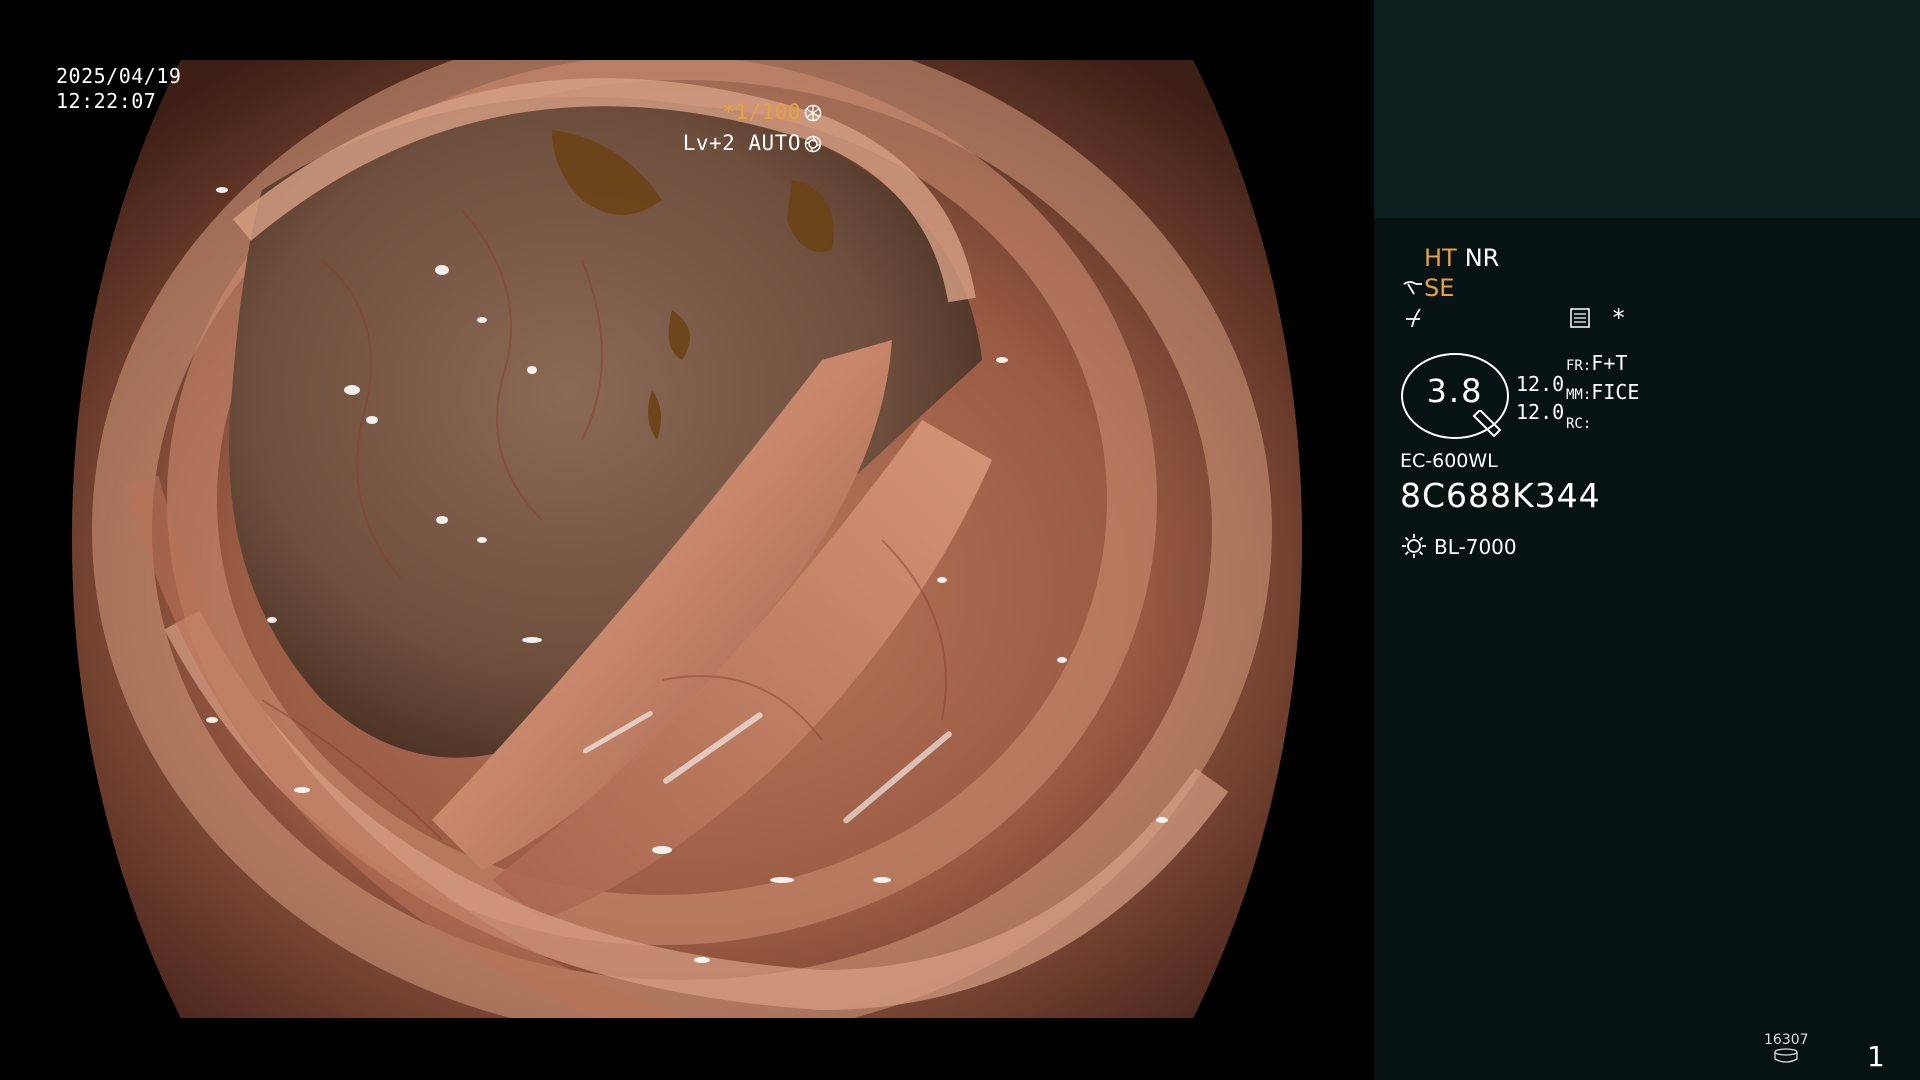  Describe the element at coordinates (813, 146) in the screenshot. I see `iris-icon` at that location.